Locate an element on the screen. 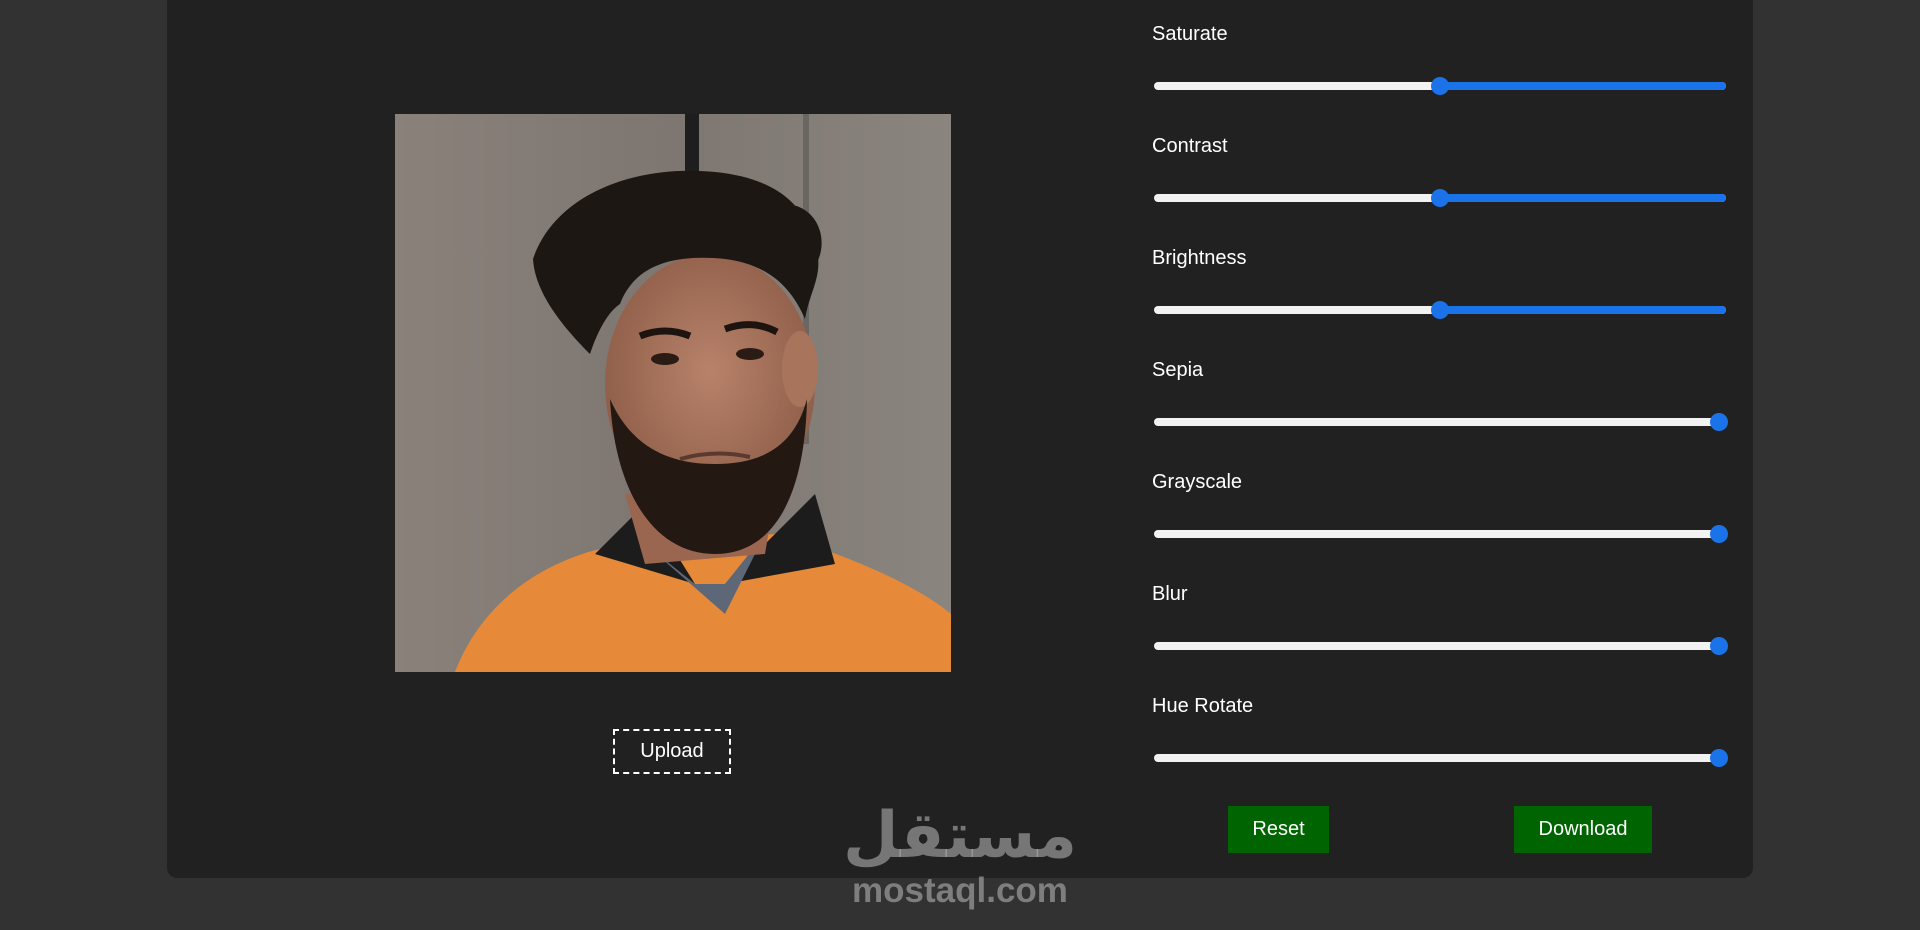  saturate-slider-thumb is located at coordinates (1440, 86).